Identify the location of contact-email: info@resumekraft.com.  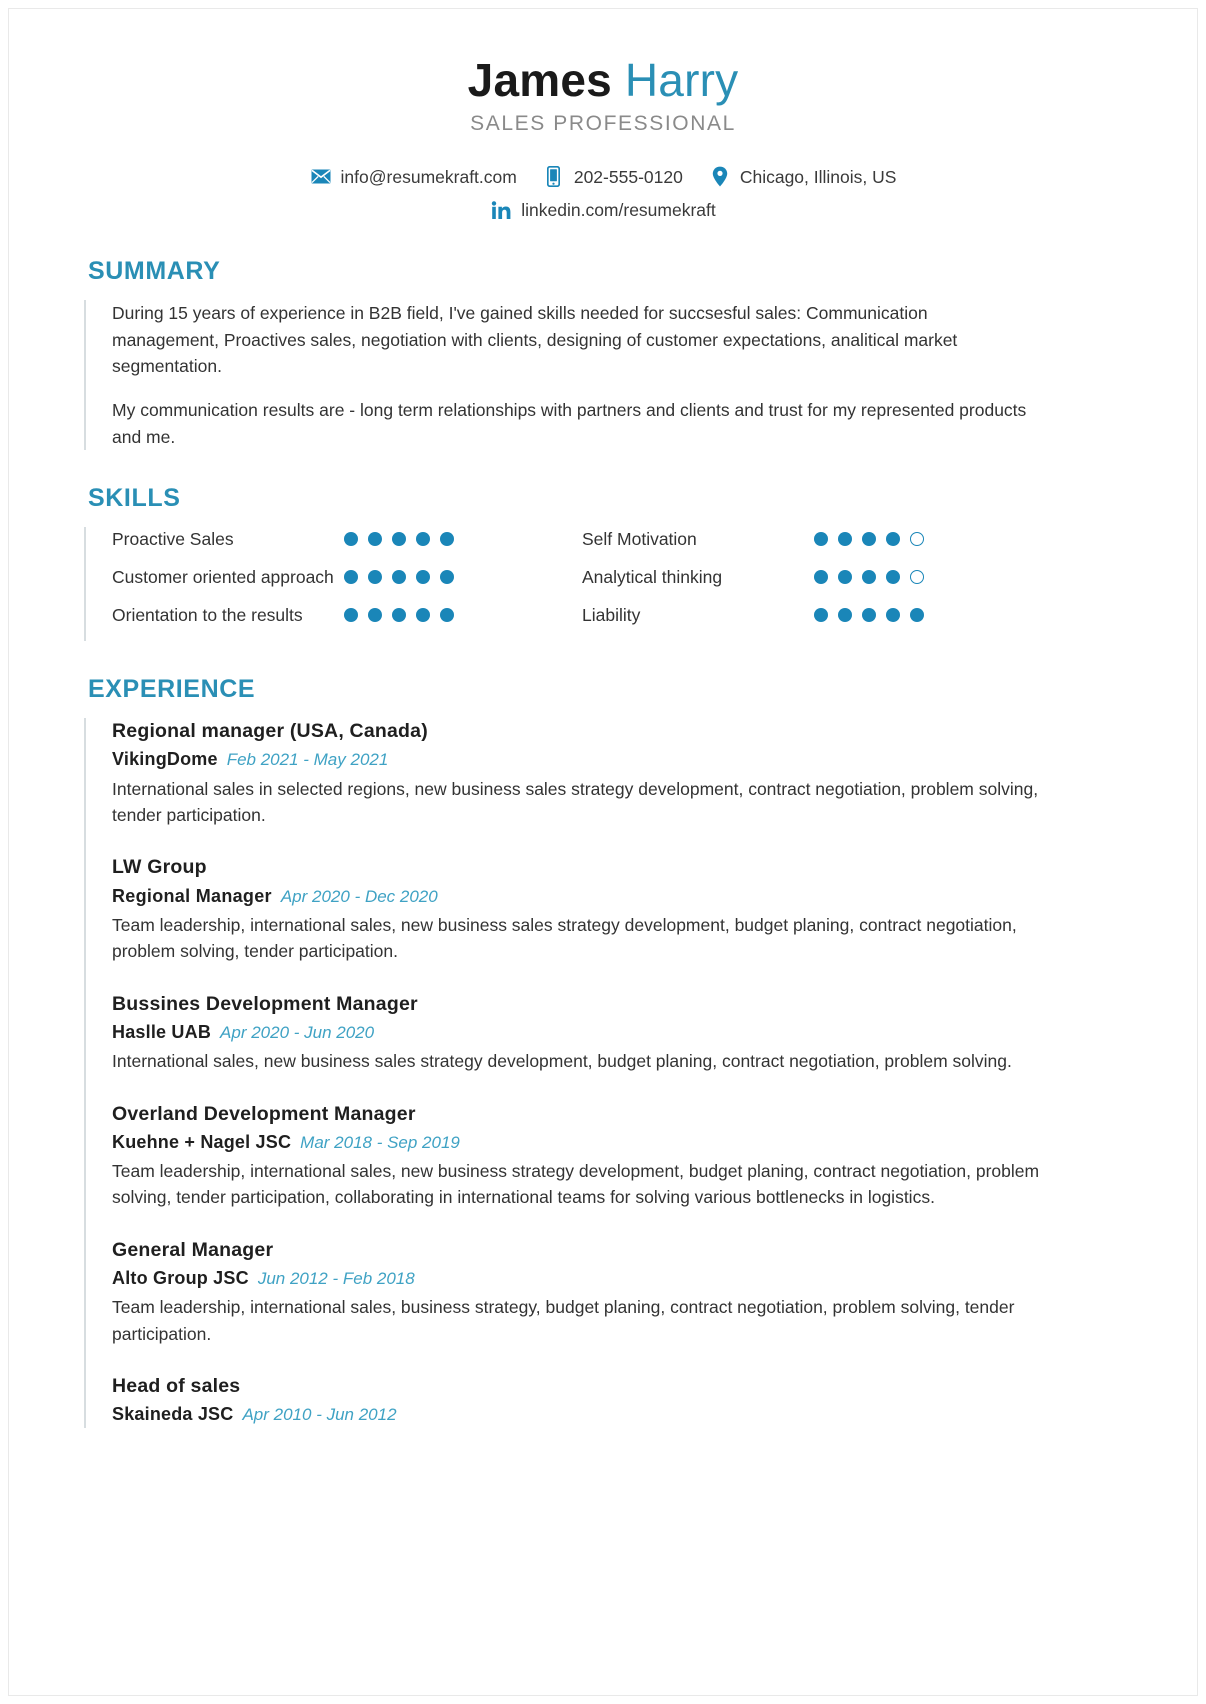
(413, 177).